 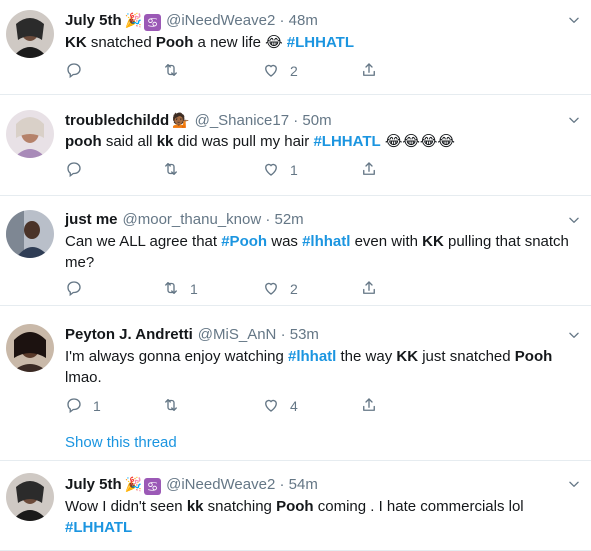 What do you see at coordinates (289, 219) in the screenshot?
I see `timestamp: 52m` at bounding box center [289, 219].